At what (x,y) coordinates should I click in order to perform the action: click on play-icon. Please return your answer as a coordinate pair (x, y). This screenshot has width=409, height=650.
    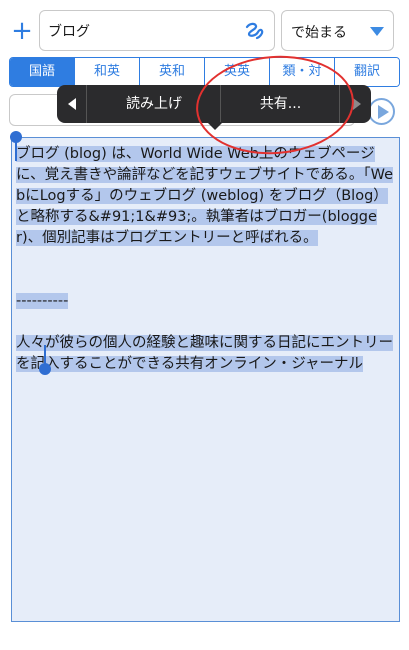
    Looking at the image, I should click on (383, 112).